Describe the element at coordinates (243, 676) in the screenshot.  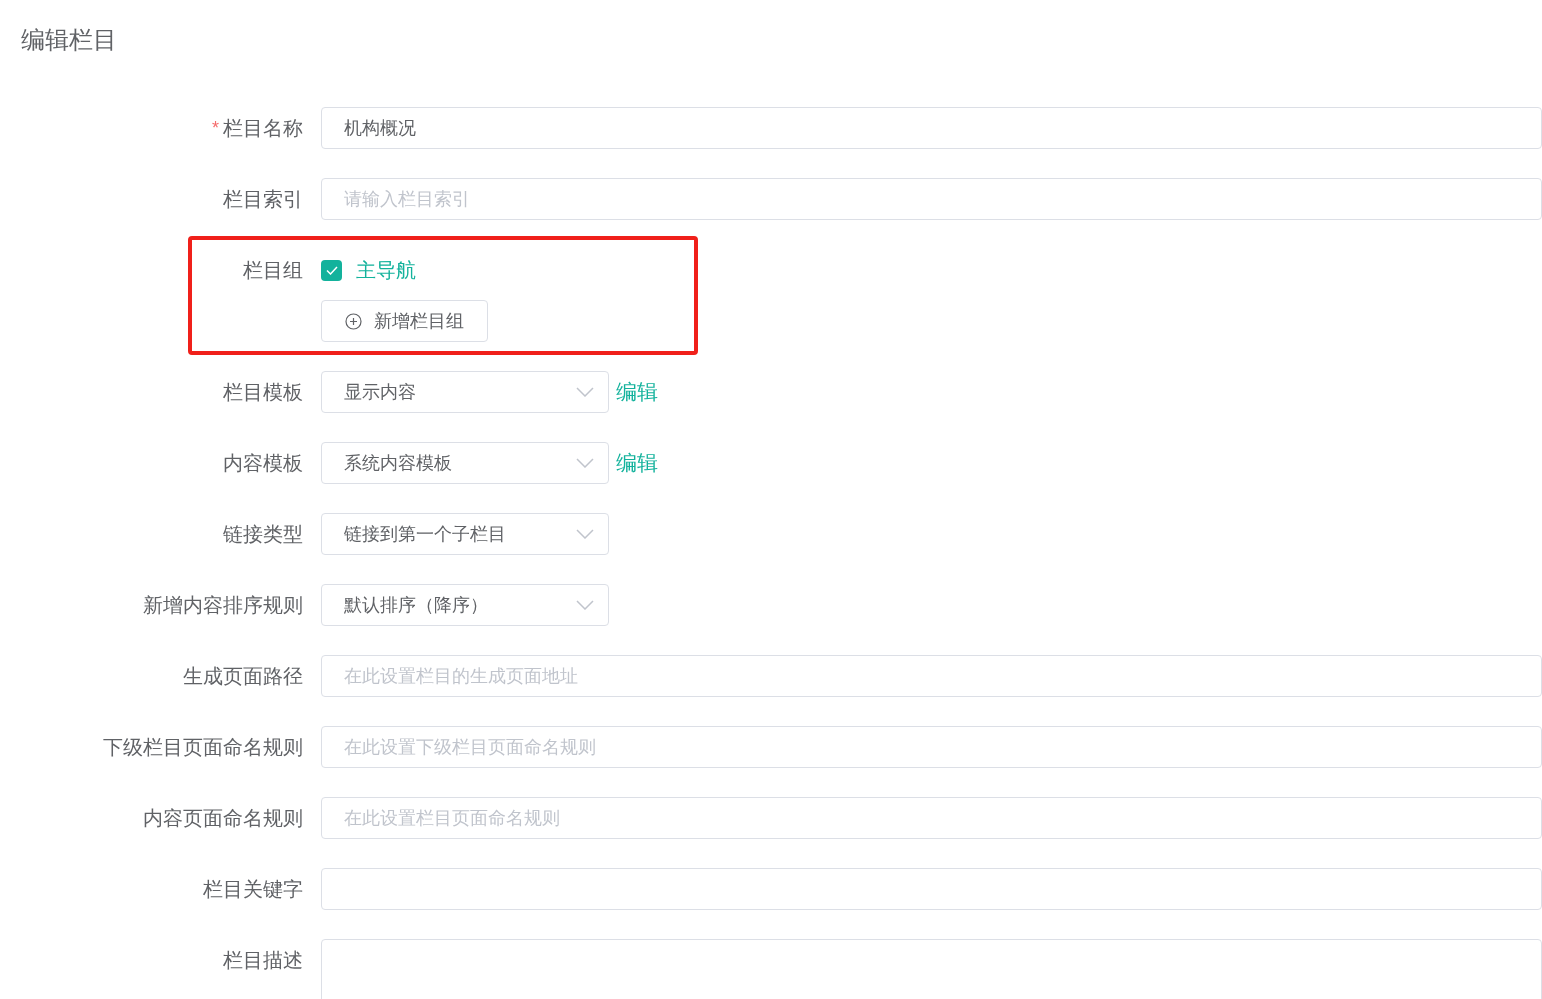
I see `field-label: 生成页面路径` at that location.